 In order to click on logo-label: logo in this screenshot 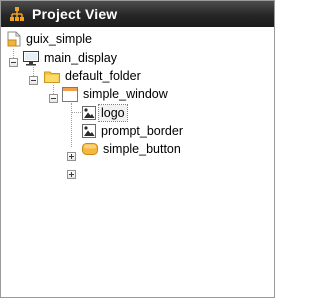, I will do `click(113, 113)`.